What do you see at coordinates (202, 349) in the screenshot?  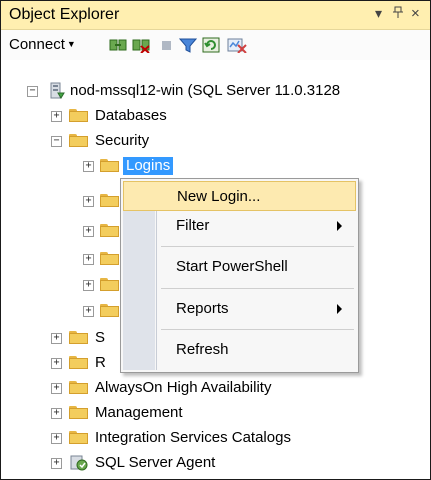 I see `menu-item-label: Refresh` at bounding box center [202, 349].